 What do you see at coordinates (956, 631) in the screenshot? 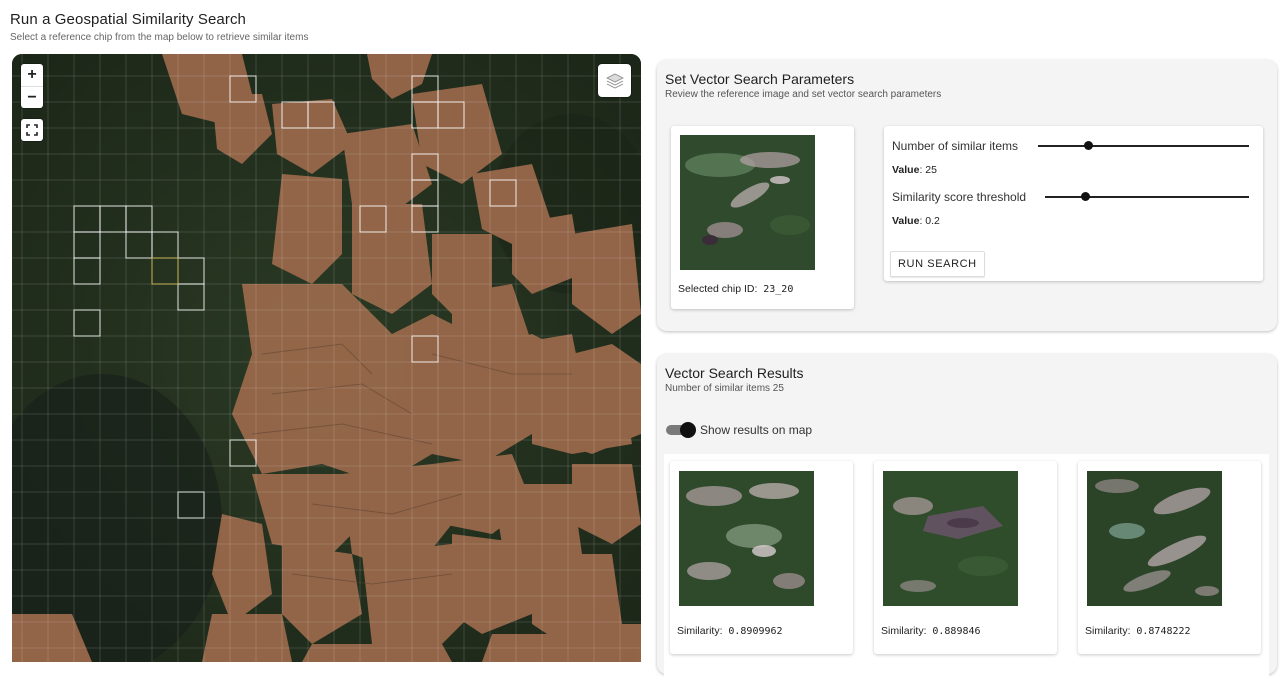
I see `similarity-value: 0.889846` at bounding box center [956, 631].